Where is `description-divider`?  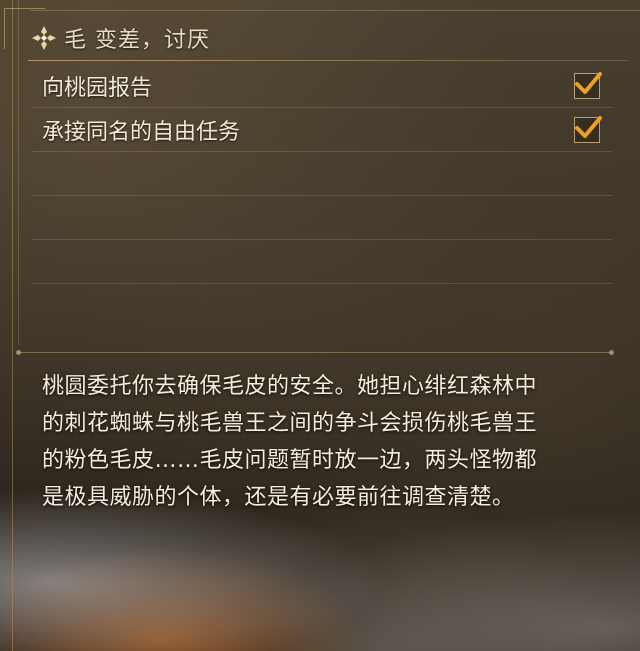
description-divider is located at coordinates (315, 352).